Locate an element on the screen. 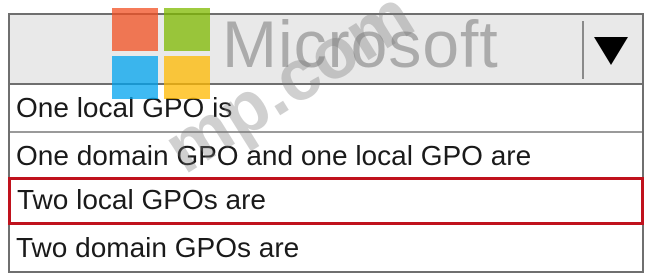 This screenshot has width=646, height=280. dropdown-divider is located at coordinates (583, 50).